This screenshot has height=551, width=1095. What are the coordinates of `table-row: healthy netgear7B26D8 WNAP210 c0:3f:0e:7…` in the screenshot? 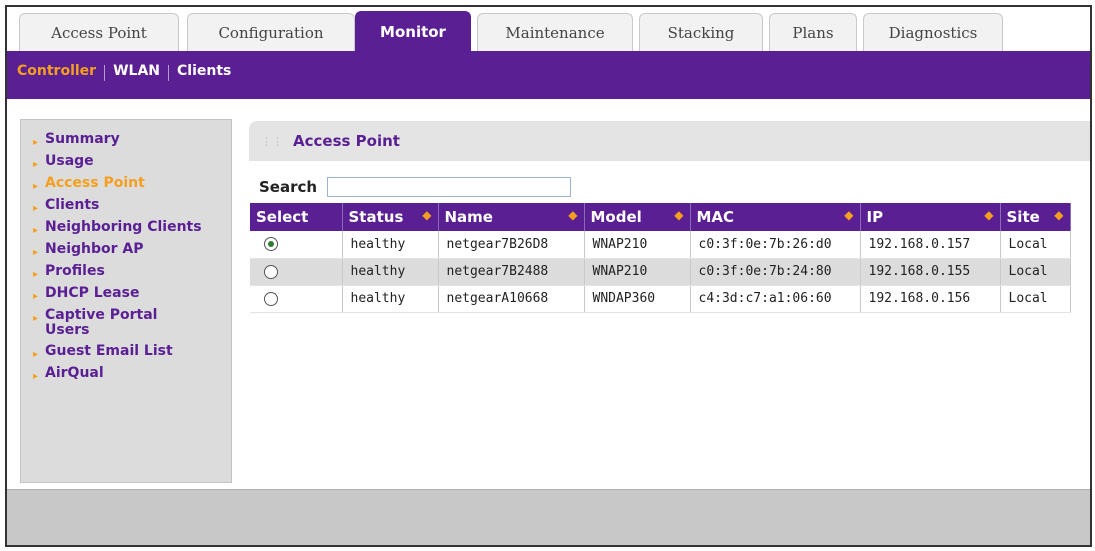 It's located at (660, 245).